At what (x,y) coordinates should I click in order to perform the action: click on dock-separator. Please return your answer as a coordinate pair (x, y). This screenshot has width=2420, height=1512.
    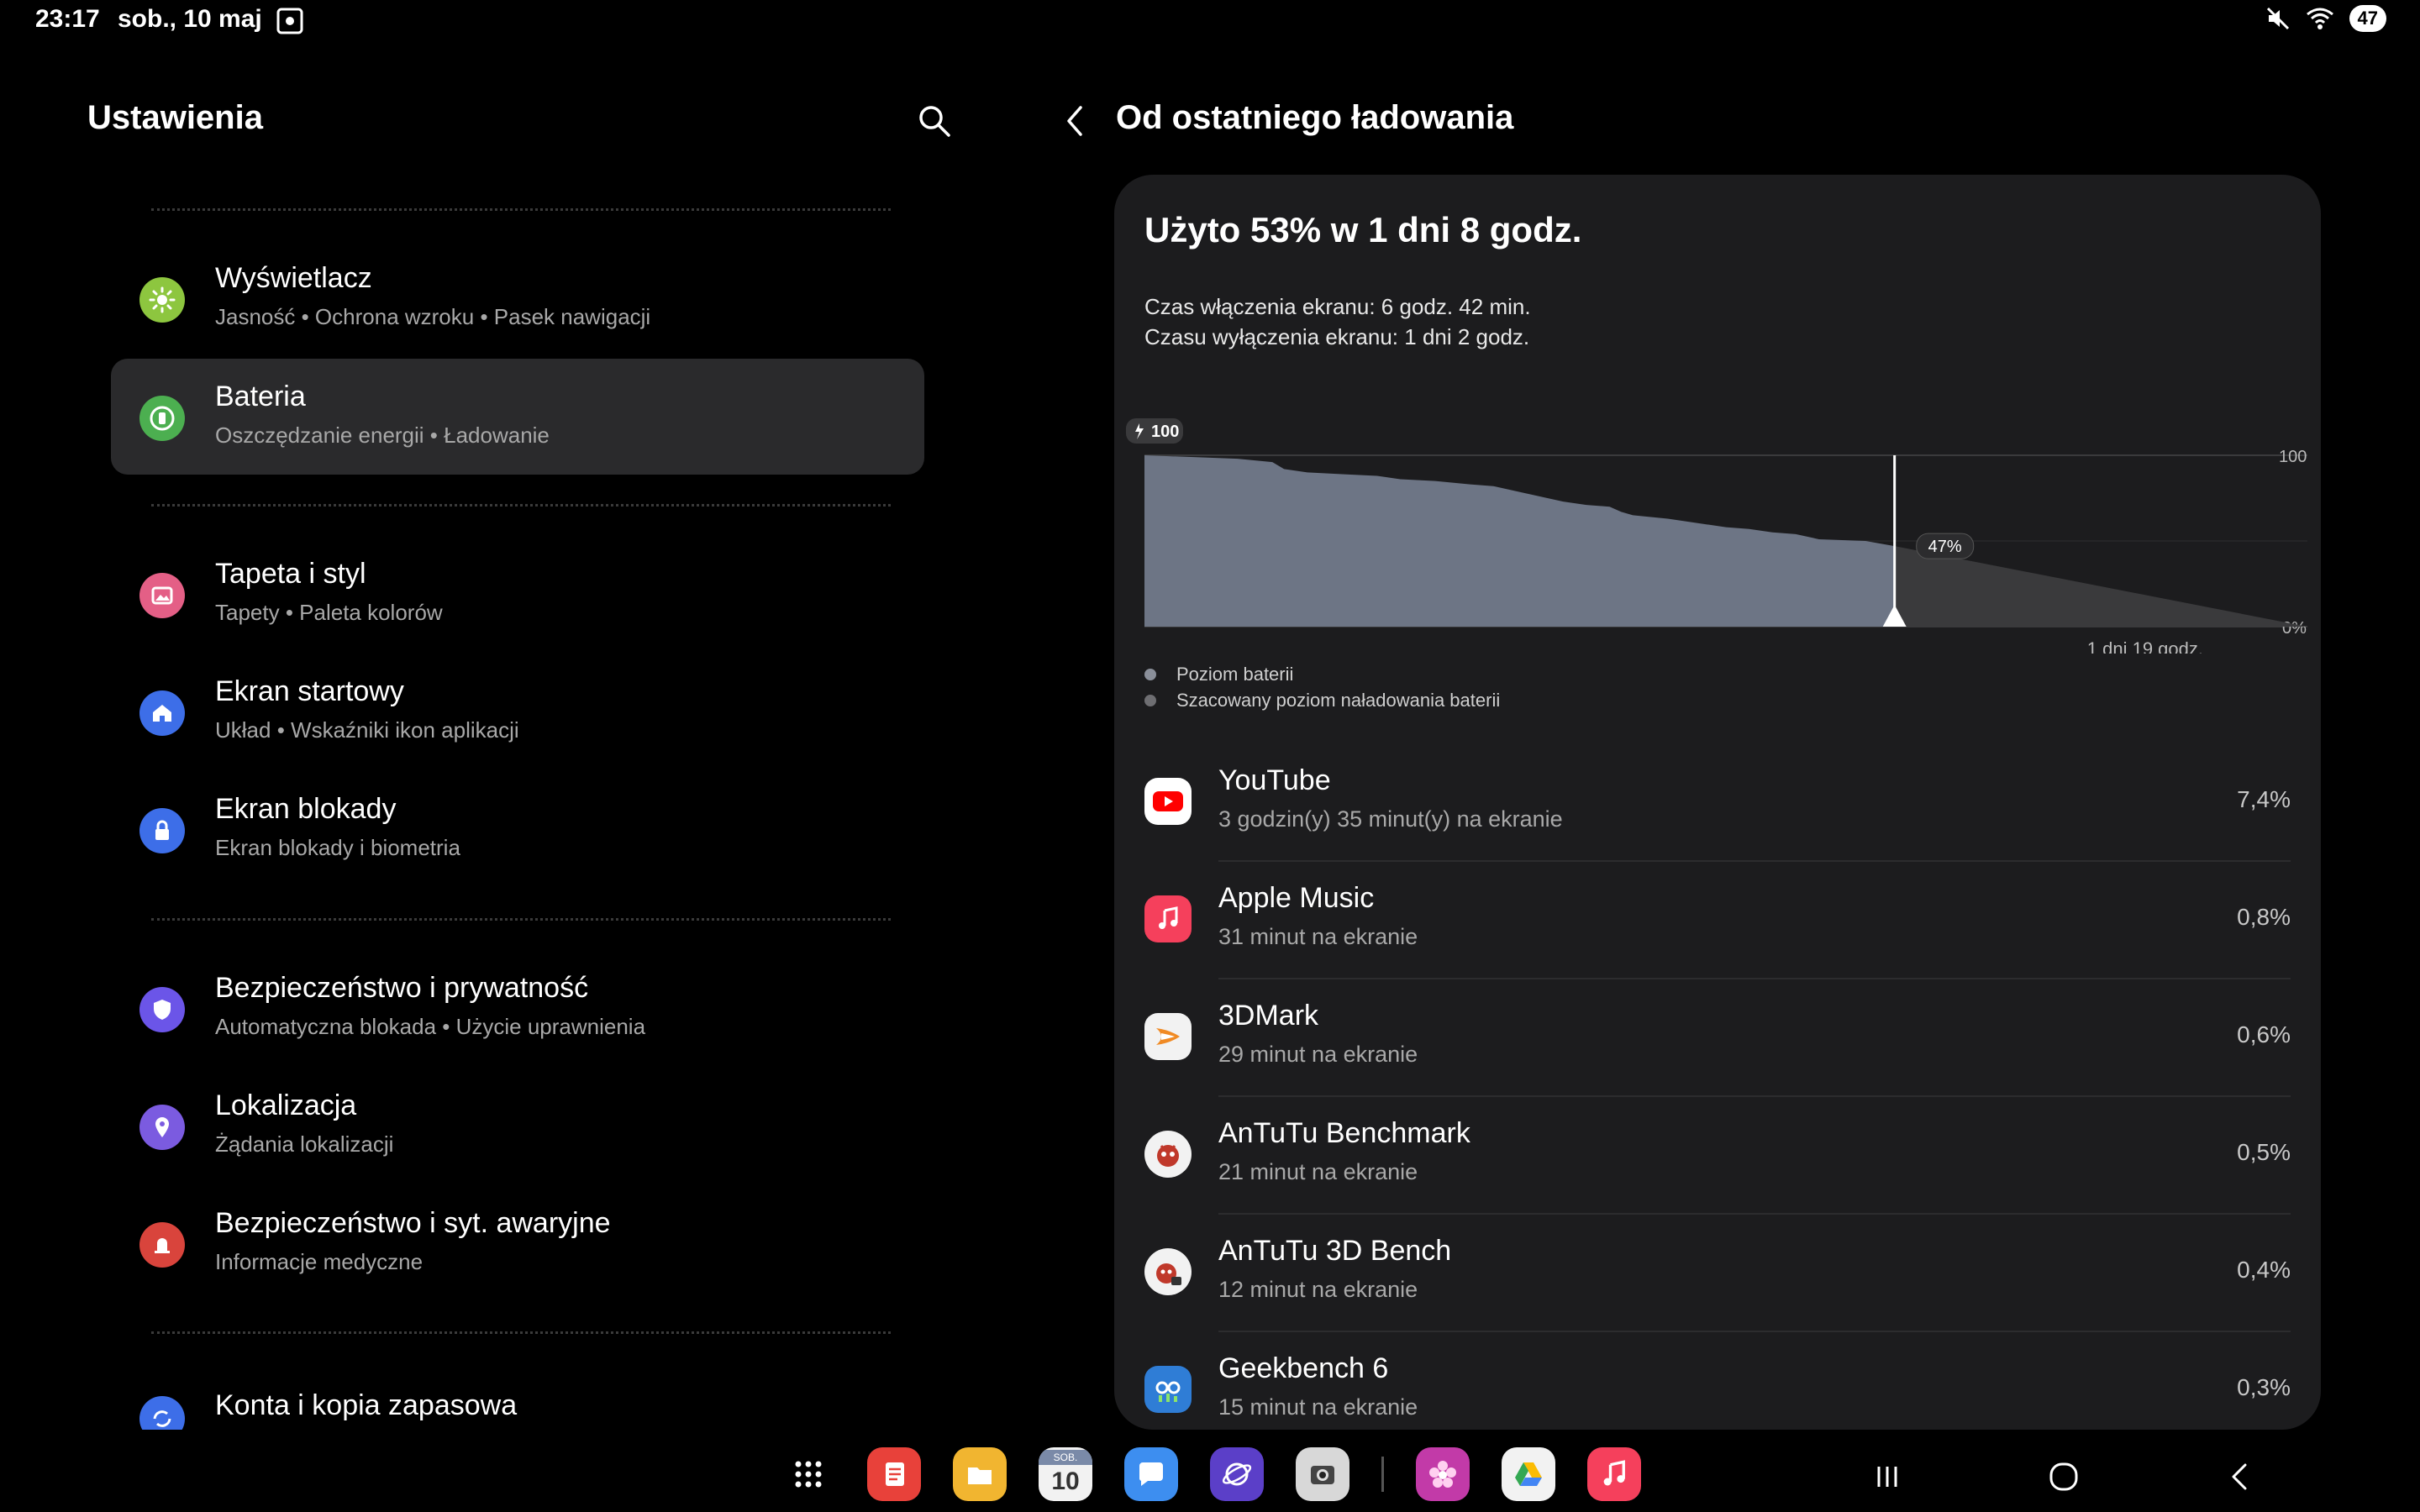
    Looking at the image, I should click on (1382, 1474).